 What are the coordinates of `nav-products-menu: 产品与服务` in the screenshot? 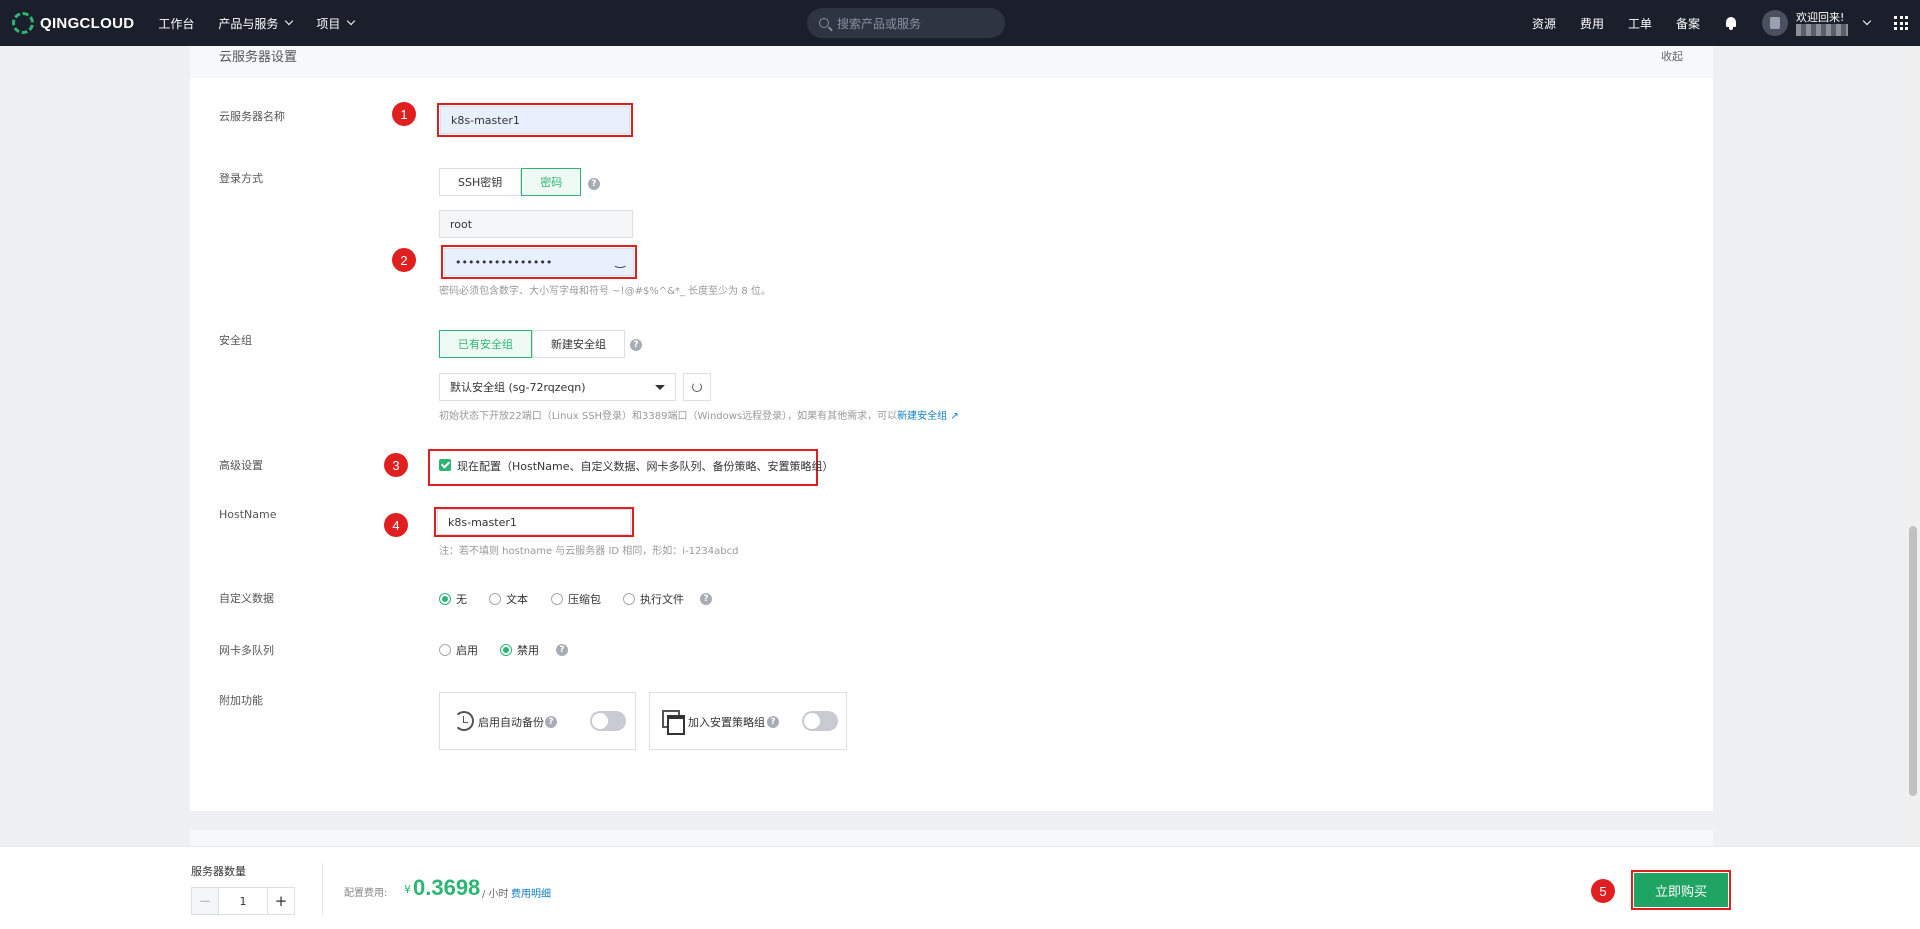 It's located at (256, 23).